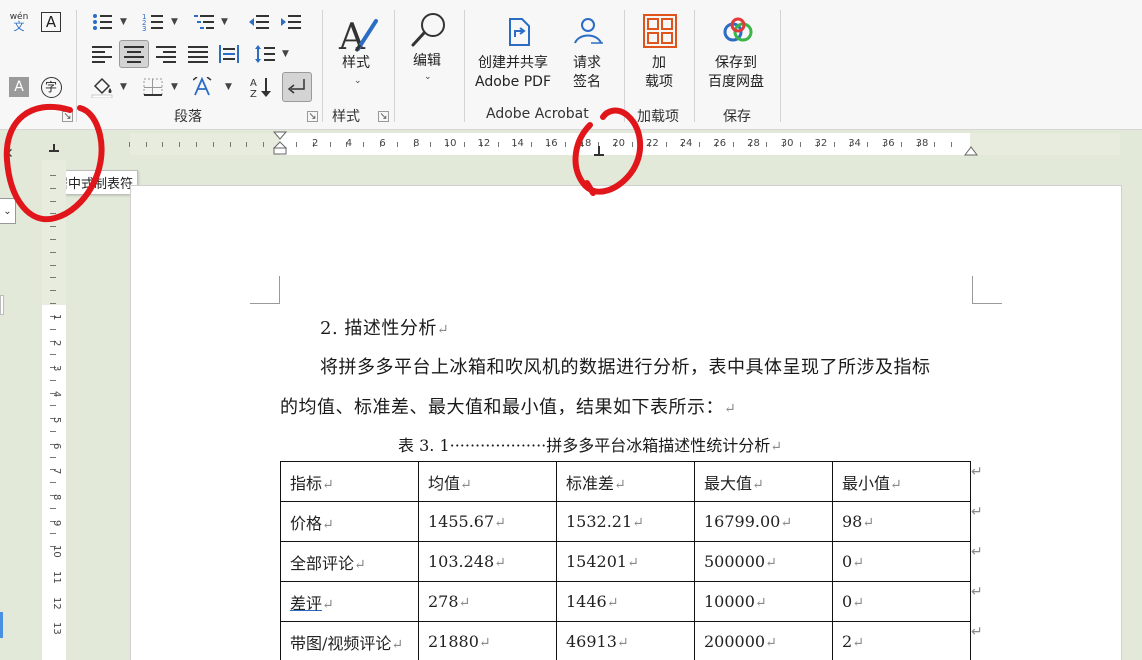  What do you see at coordinates (517, 143) in the screenshot?
I see `ruler-number: 14` at bounding box center [517, 143].